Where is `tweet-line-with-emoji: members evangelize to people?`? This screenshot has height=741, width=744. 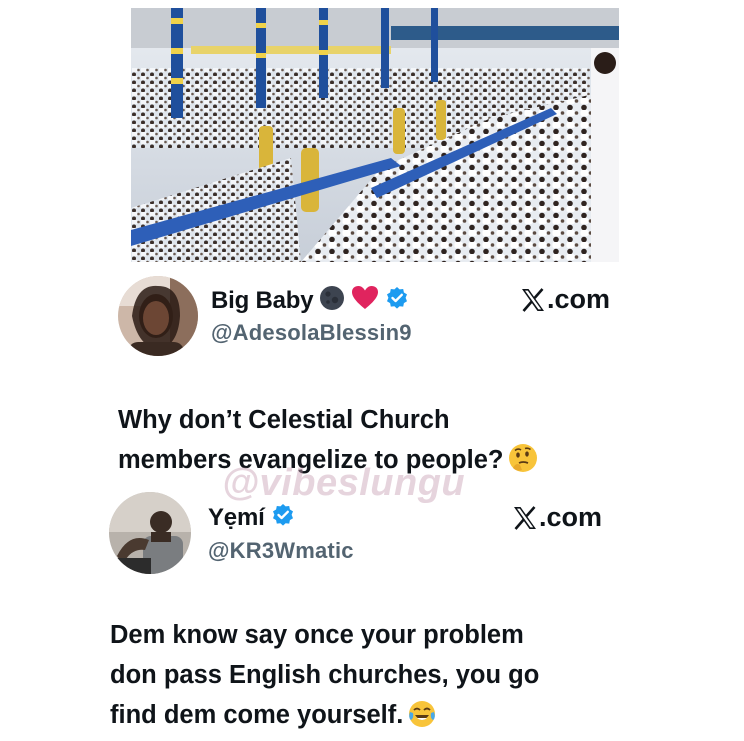 tweet-line-with-emoji: members evangelize to people? is located at coordinates (398, 463).